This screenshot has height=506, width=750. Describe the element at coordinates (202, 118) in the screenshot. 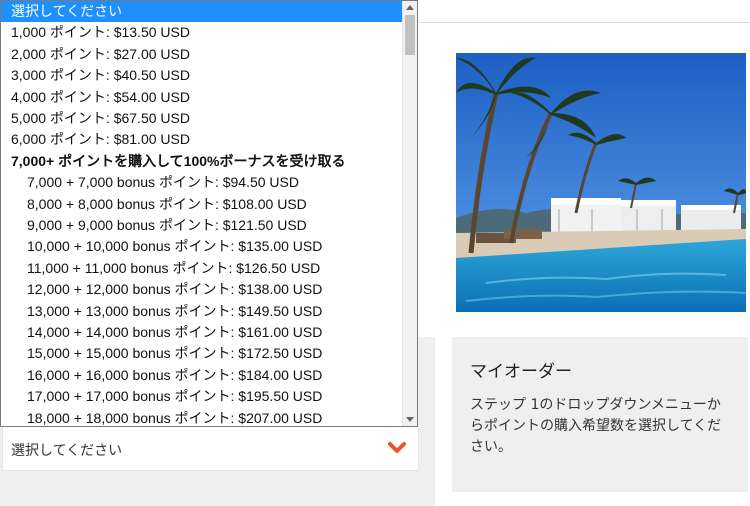

I see `dropdown-option: 5,000 ポイント: $67.50 USD` at that location.